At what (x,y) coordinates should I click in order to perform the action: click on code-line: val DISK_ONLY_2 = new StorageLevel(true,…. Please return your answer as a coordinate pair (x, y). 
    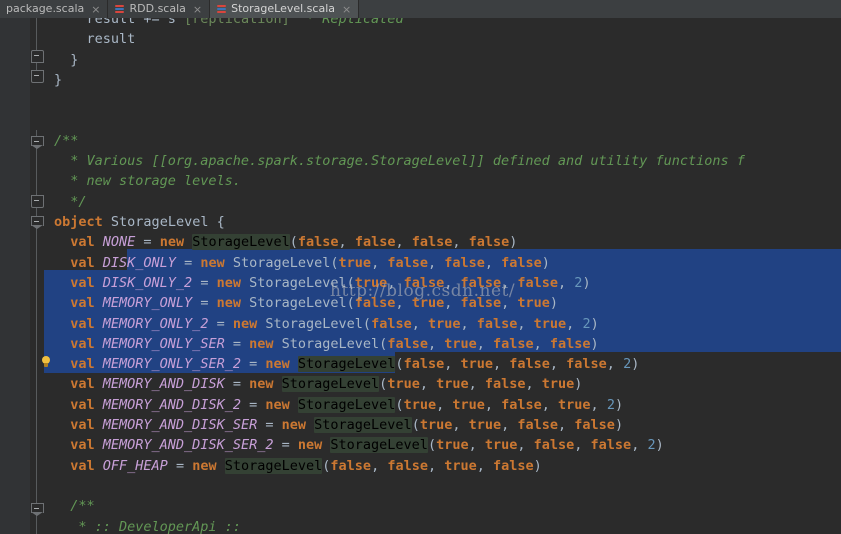
    Looking at the image, I should click on (442, 283).